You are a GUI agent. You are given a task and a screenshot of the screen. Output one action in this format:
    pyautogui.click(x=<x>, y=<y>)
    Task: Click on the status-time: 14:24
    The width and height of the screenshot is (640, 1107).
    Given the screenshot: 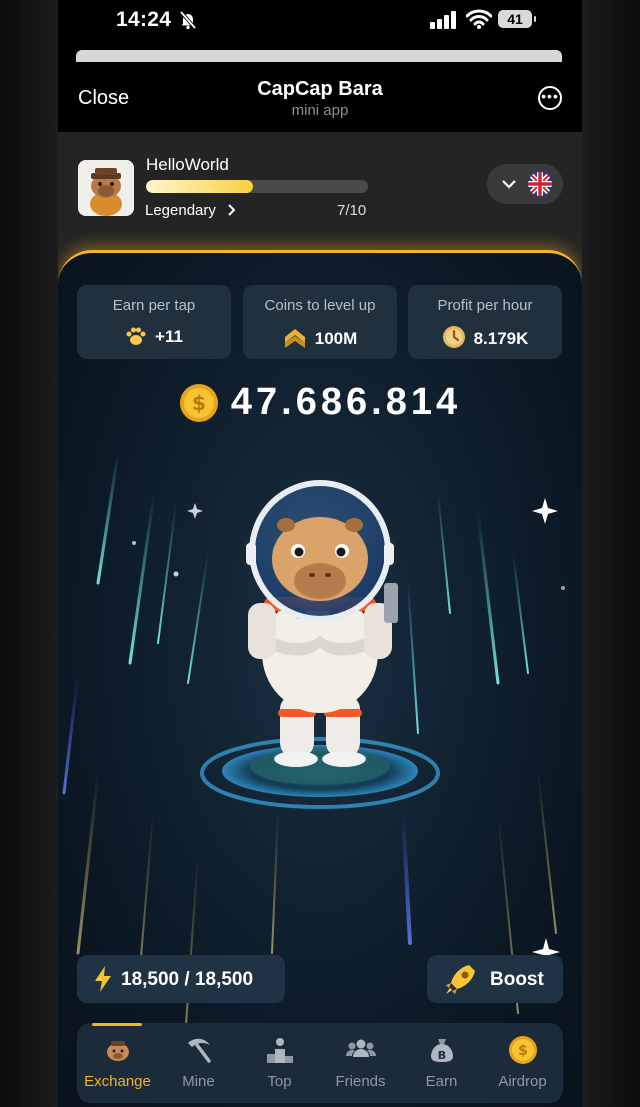 What is the action you would take?
    pyautogui.click(x=144, y=19)
    